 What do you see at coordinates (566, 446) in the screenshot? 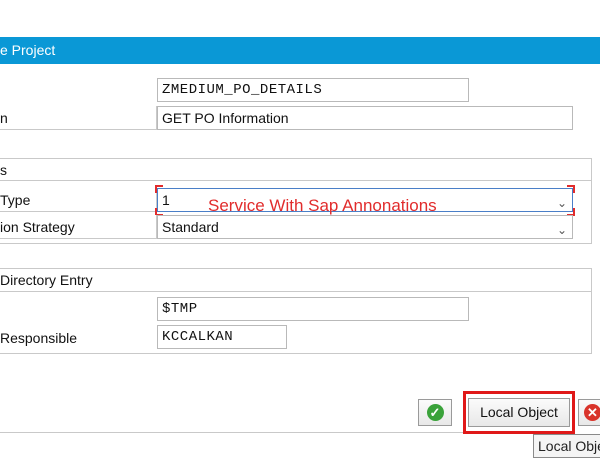
I see `local-object-tooltip: Local Obje` at bounding box center [566, 446].